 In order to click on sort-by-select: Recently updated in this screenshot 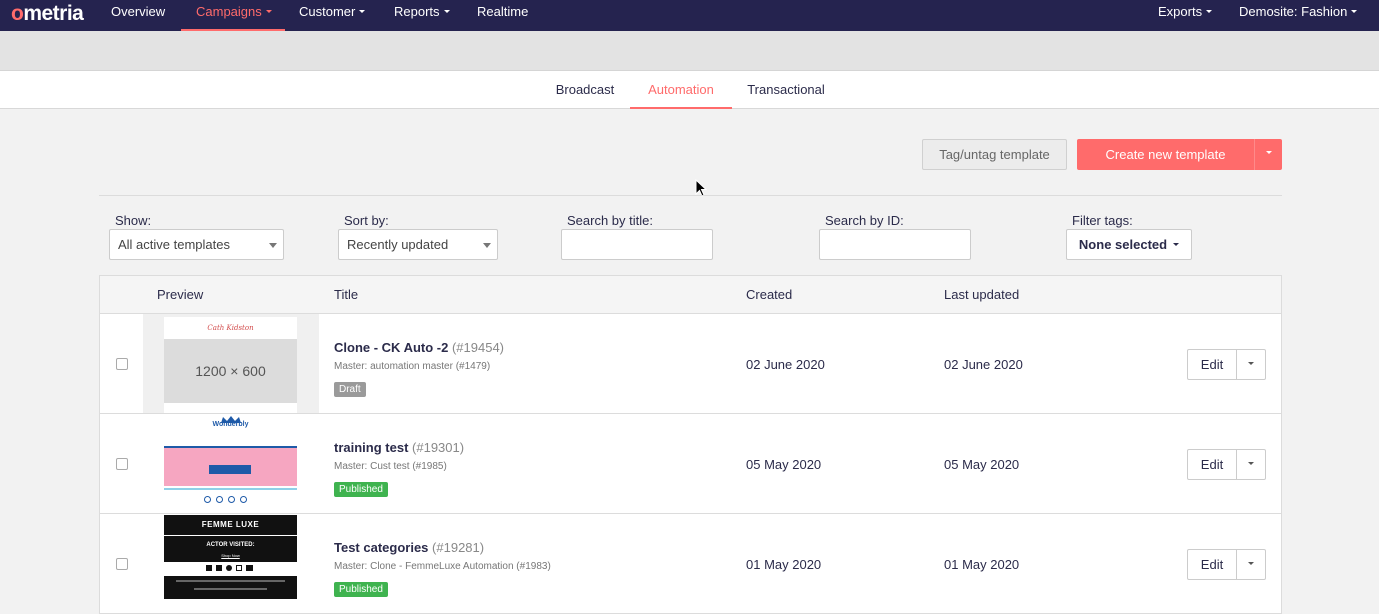, I will do `click(418, 244)`.